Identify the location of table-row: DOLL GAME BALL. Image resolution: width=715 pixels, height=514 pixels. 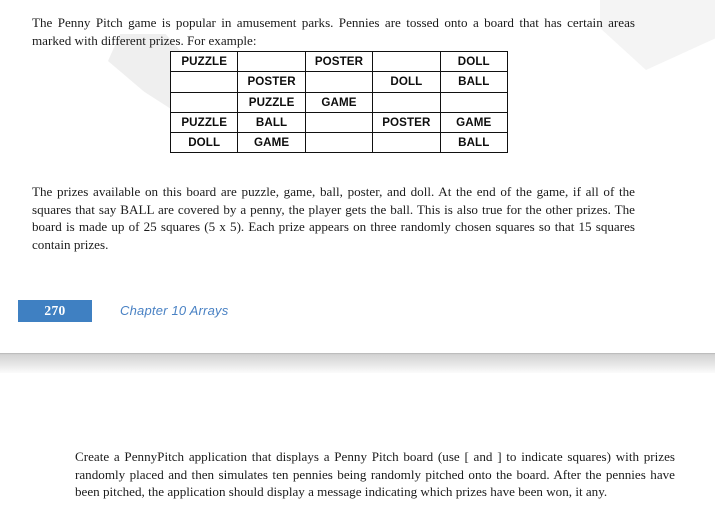
(338, 143).